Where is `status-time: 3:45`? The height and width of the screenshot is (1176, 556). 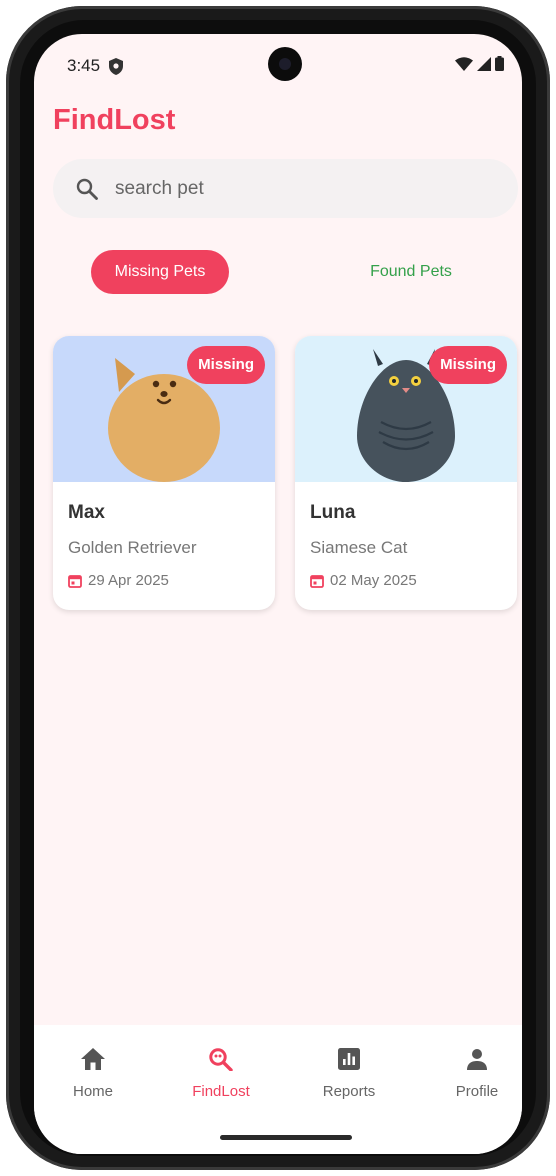
status-time: 3:45 is located at coordinates (84, 65).